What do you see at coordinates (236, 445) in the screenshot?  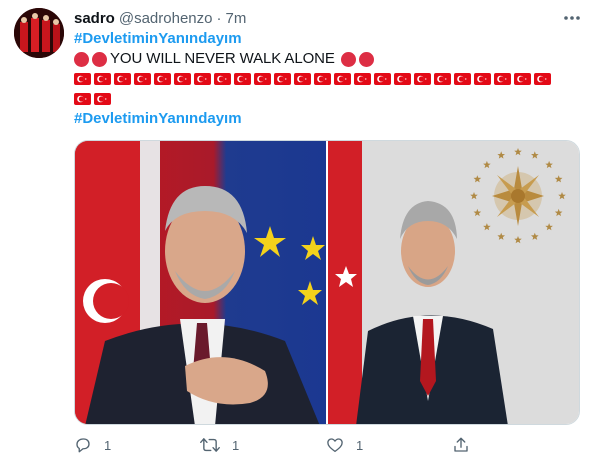 I see `retweet-count: 1` at bounding box center [236, 445].